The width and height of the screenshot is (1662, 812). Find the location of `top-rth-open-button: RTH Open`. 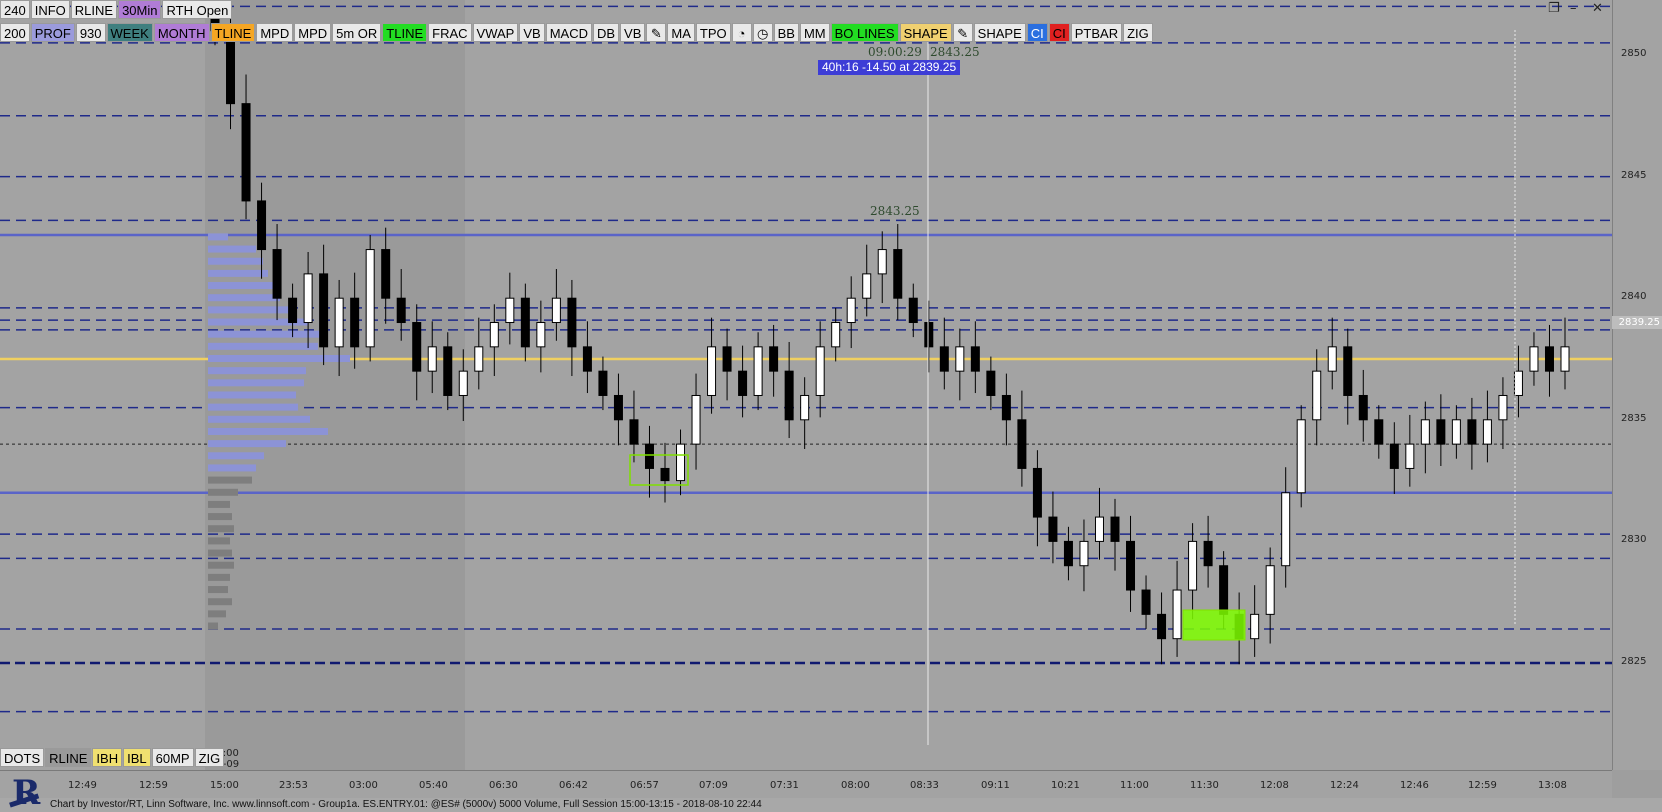

top-rth-open-button: RTH Open is located at coordinates (197, 9).